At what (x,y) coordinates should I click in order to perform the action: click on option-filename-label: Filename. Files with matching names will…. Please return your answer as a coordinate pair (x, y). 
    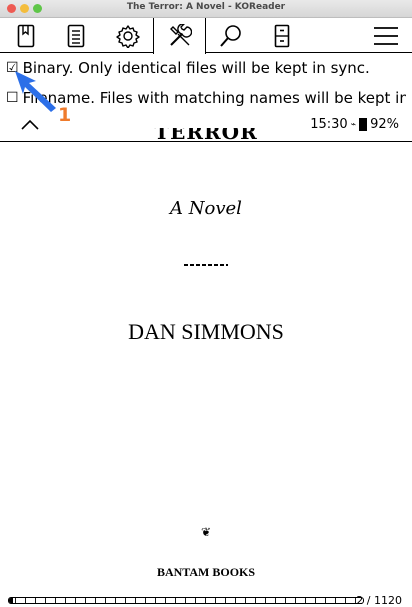
    Looking at the image, I should click on (214, 98).